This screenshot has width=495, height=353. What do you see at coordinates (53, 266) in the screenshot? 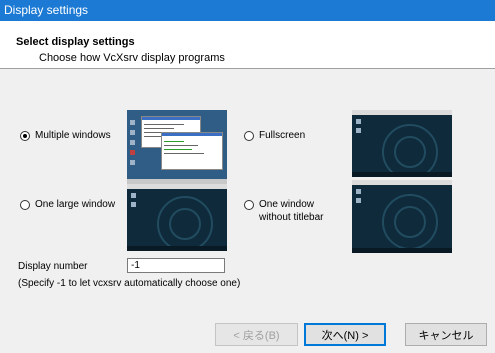
I see `display-number-label: Display number` at bounding box center [53, 266].